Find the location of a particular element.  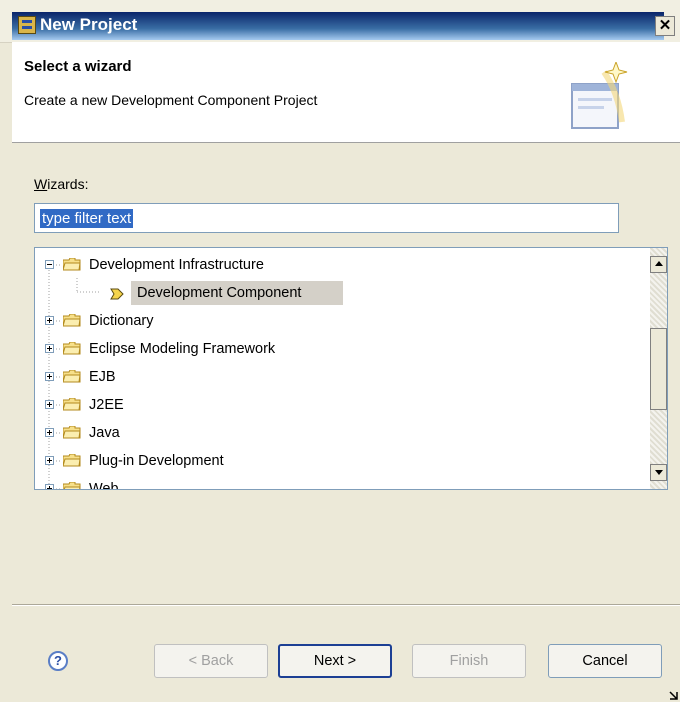

cancel-button: Cancel is located at coordinates (605, 661).